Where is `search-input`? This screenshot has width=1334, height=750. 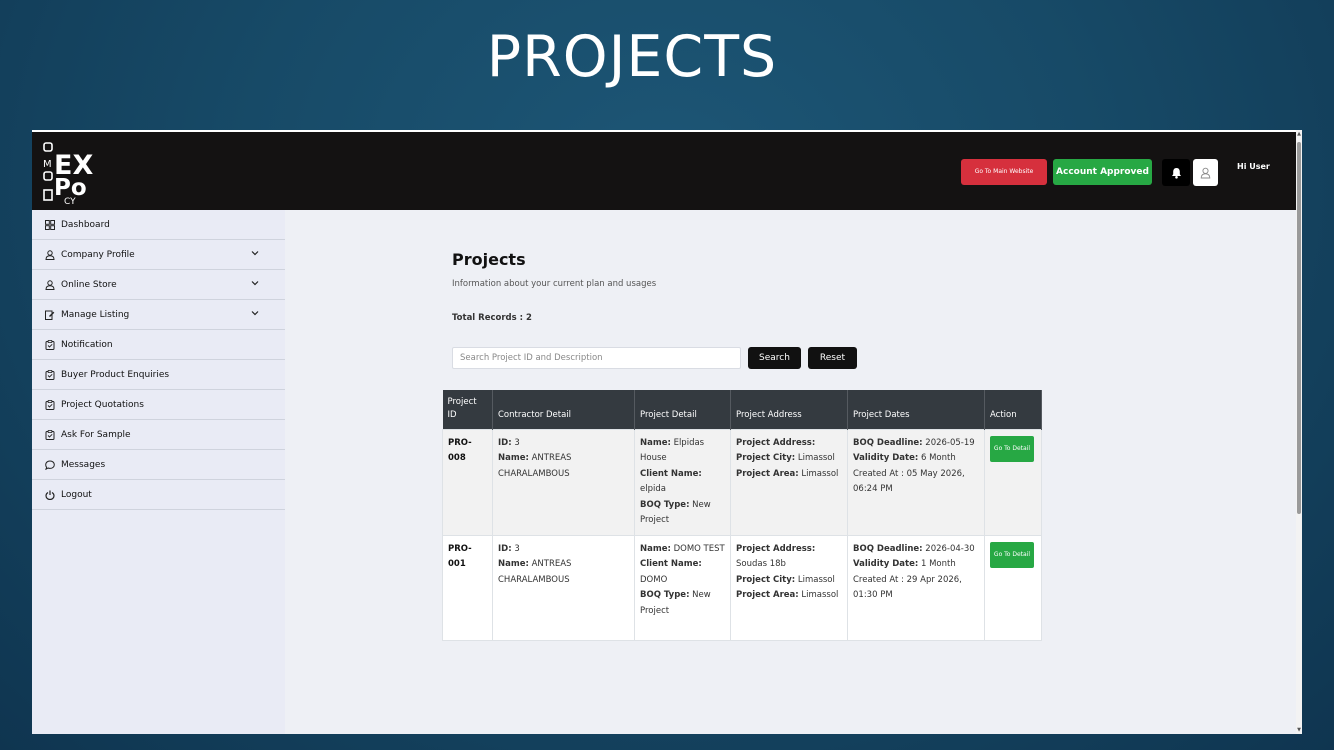 search-input is located at coordinates (596, 358).